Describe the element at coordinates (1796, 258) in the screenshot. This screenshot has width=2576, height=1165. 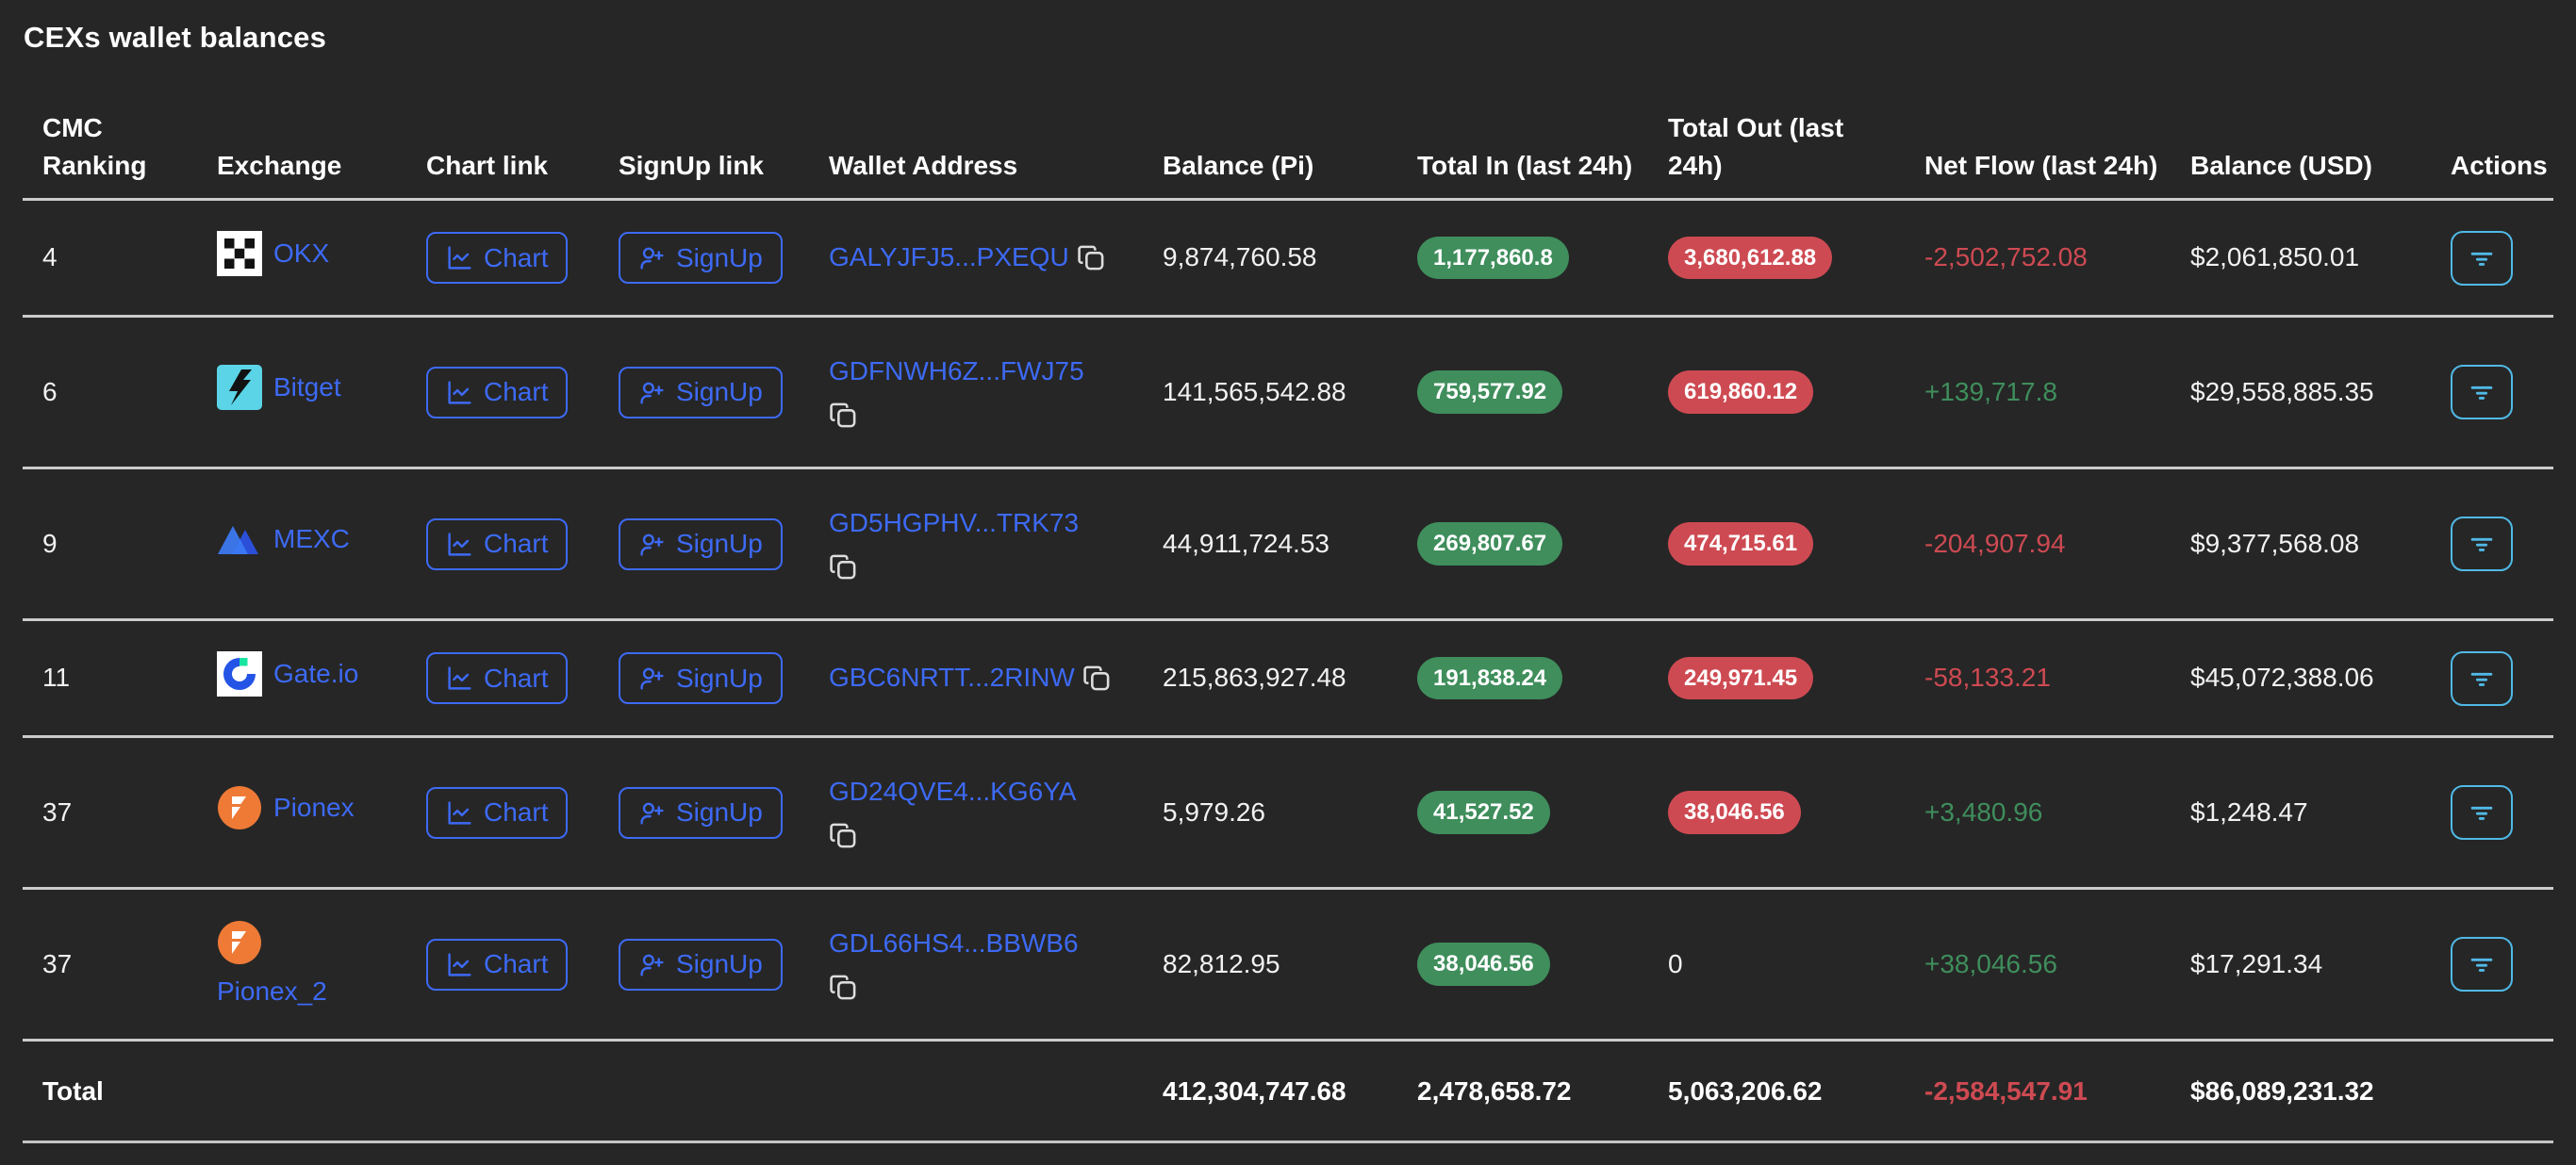
I see `total-out-cell: 3,680,612.88` at that location.